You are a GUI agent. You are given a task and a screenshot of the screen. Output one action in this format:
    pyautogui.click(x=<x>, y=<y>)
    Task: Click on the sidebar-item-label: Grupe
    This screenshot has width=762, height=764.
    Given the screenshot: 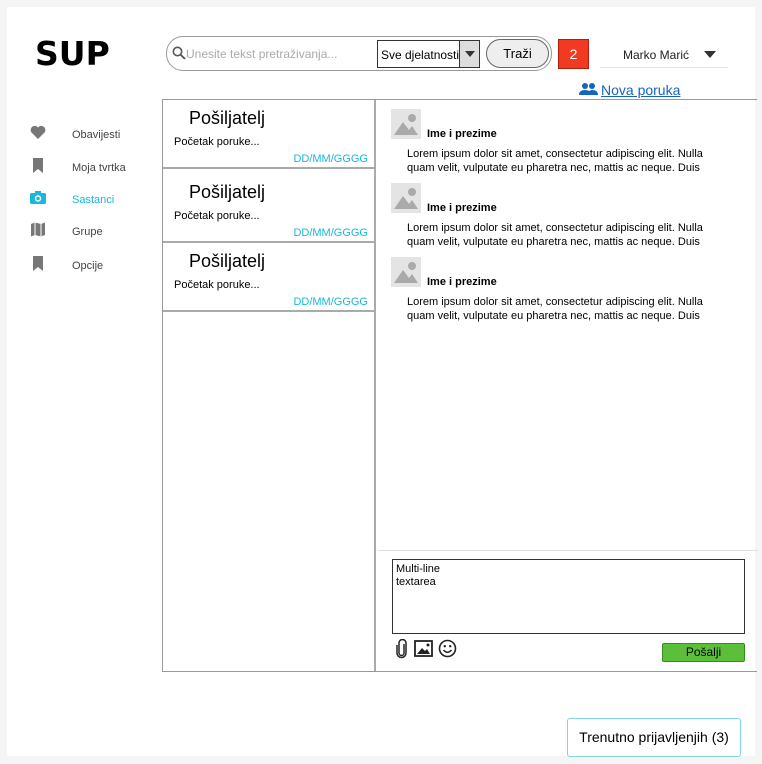 What is the action you would take?
    pyautogui.click(x=87, y=232)
    